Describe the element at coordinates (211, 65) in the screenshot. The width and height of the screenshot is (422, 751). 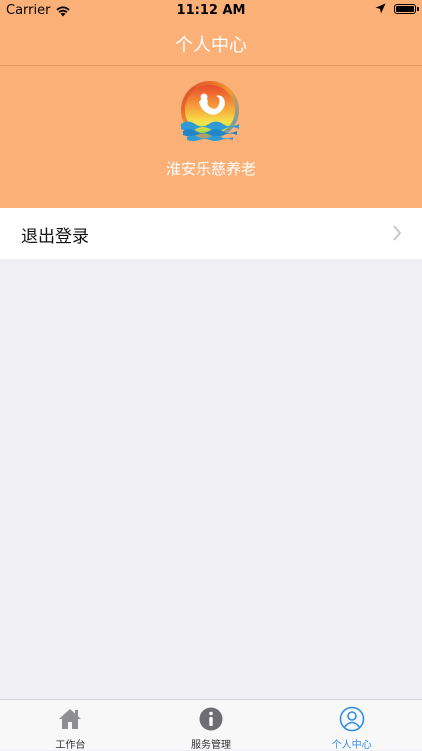
I see `nav-divider` at that location.